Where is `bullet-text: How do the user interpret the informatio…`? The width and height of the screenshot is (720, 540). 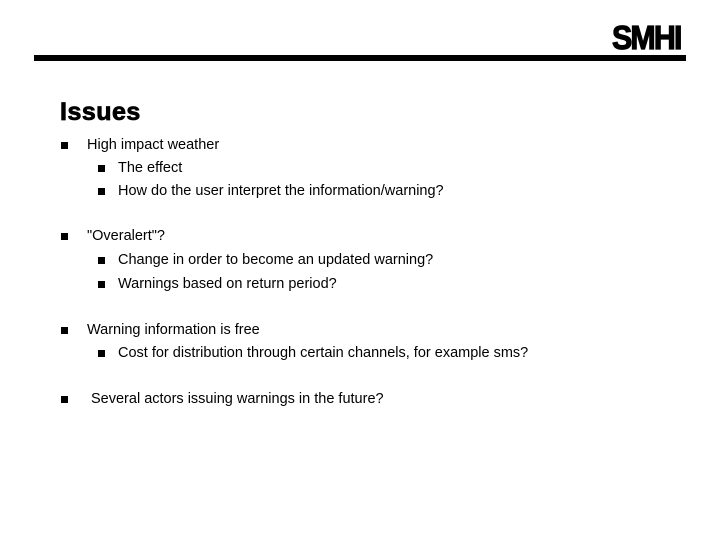 bullet-text: How do the user interpret the informatio… is located at coordinates (281, 191).